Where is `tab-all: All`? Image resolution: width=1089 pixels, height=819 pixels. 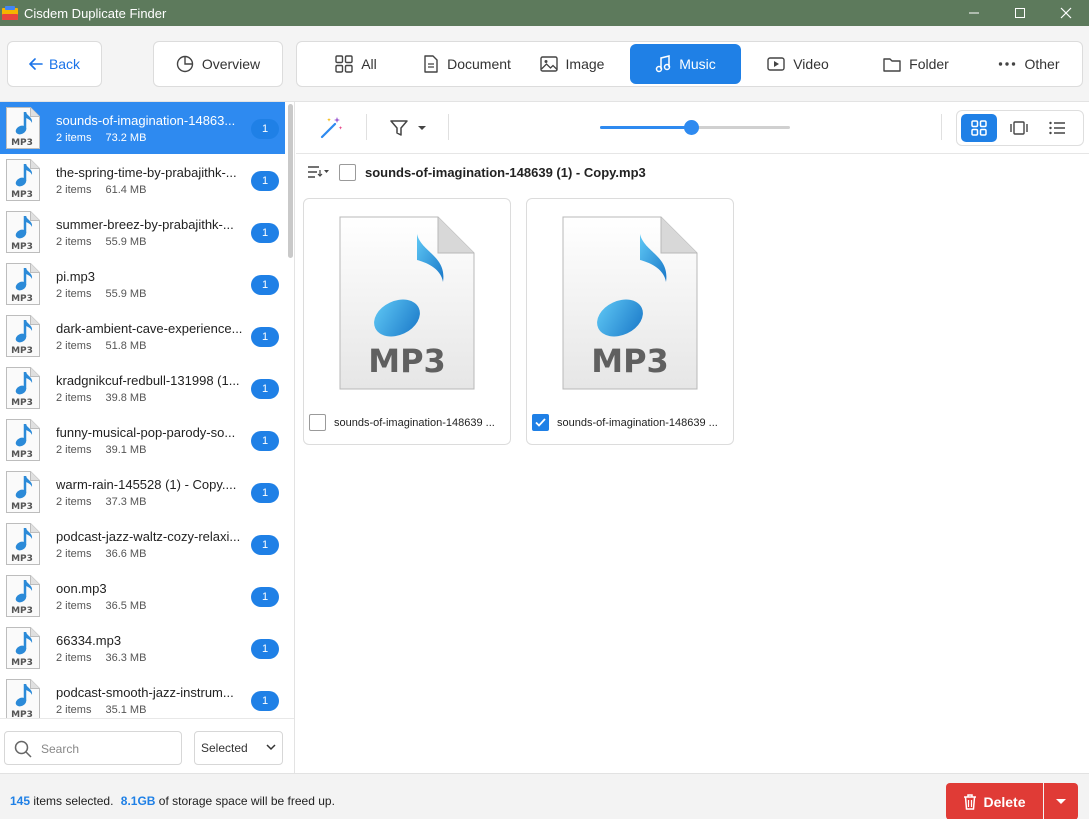 tab-all: All is located at coordinates (356, 64).